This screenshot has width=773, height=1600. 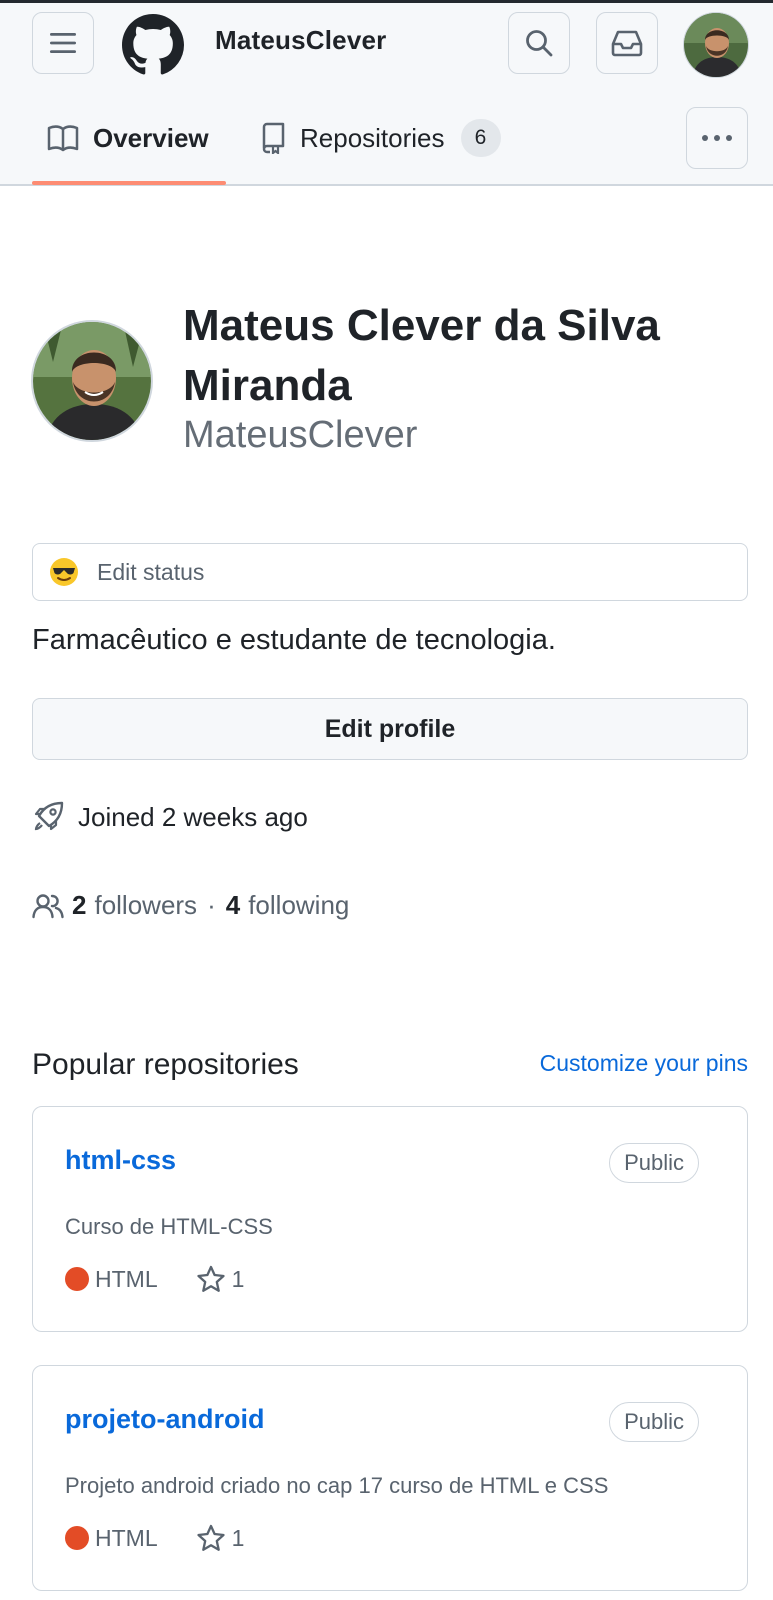 What do you see at coordinates (421, 355) in the screenshot?
I see `profile-full-name: Mateus Clever da Silva Miranda` at bounding box center [421, 355].